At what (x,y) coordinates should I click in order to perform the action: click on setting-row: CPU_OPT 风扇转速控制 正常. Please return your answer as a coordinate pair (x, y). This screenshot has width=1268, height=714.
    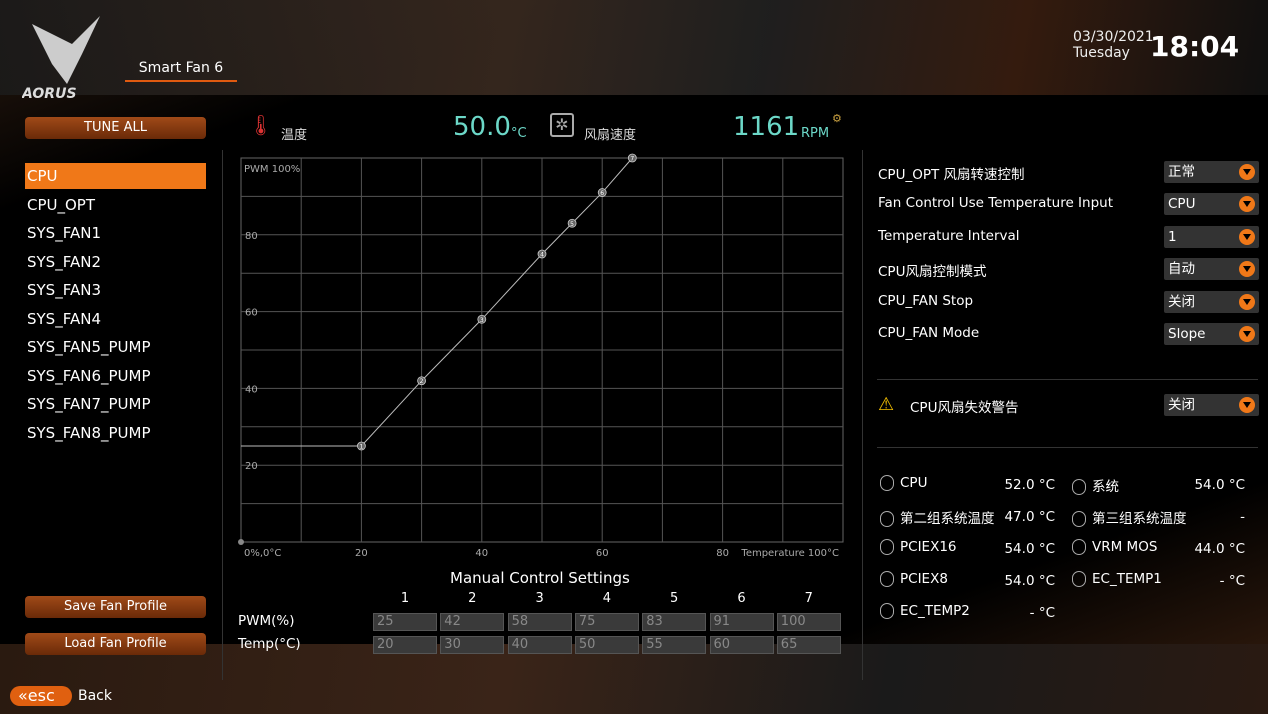
    Looking at the image, I should click on (1068, 173).